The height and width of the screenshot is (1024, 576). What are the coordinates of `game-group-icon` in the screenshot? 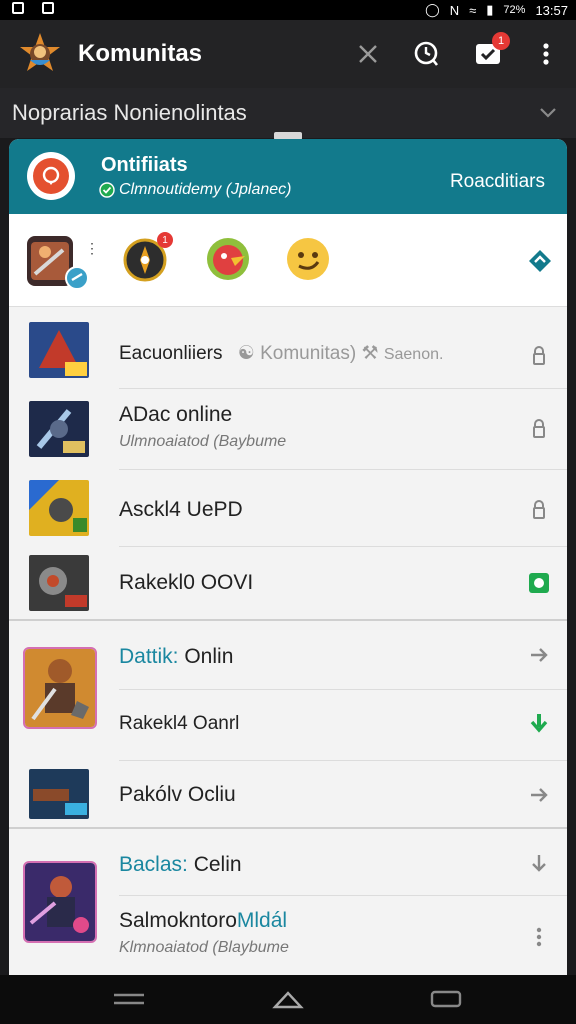 It's located at (58, 263).